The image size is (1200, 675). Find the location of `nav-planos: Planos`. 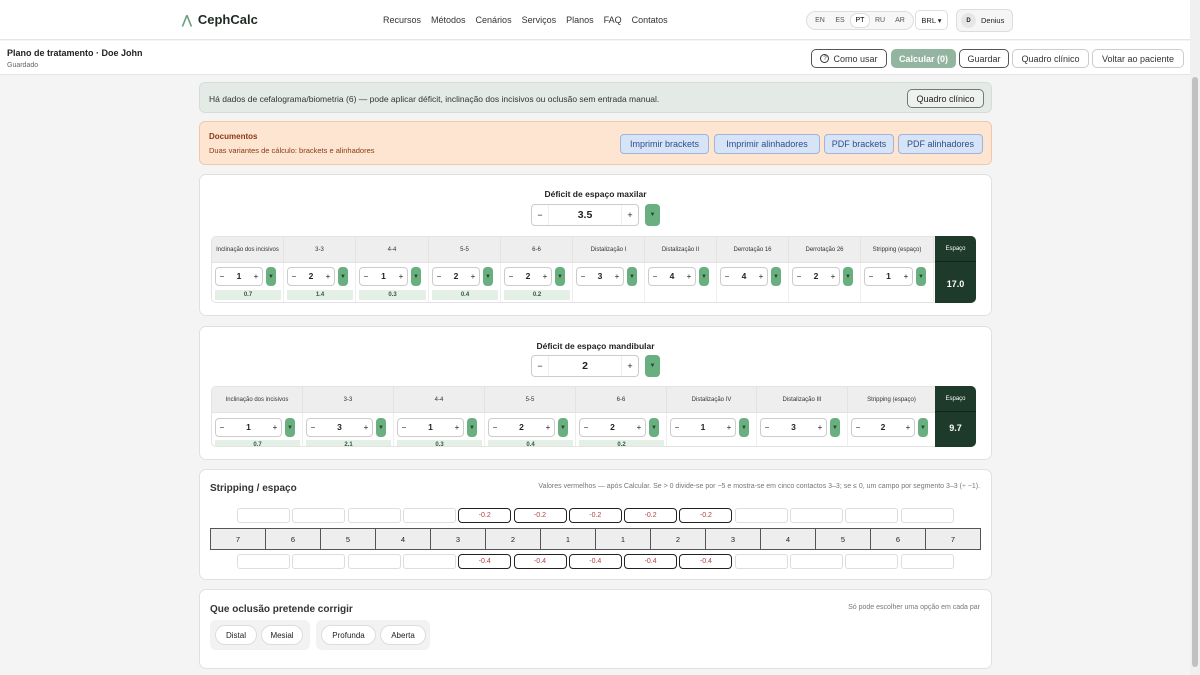

nav-planos: Planos is located at coordinates (580, 20).